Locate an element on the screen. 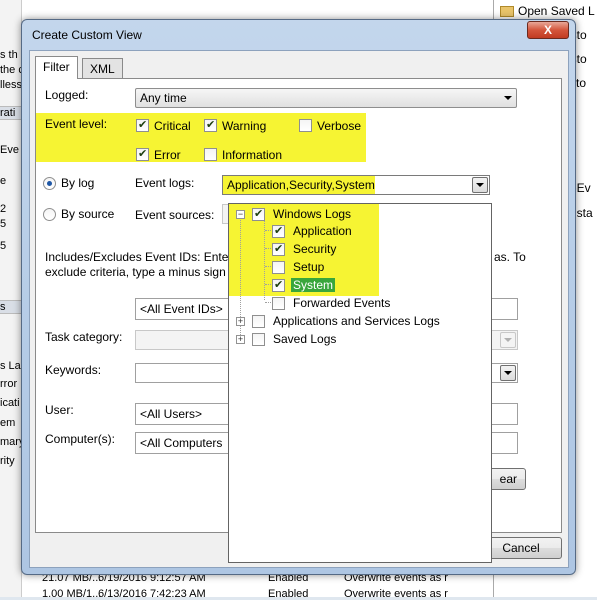  application-checkbox is located at coordinates (278, 231).